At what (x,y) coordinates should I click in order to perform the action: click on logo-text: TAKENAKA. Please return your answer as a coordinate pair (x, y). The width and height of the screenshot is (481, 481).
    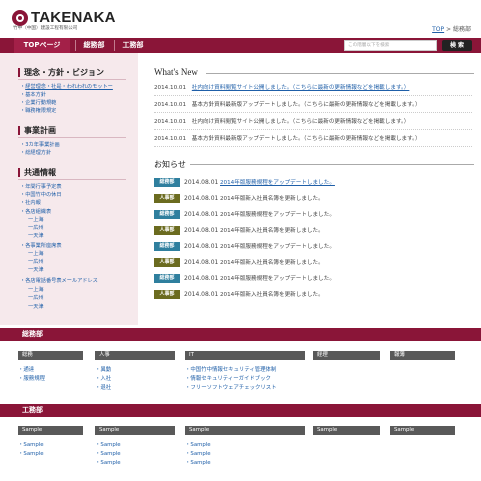
    Looking at the image, I should click on (73, 17).